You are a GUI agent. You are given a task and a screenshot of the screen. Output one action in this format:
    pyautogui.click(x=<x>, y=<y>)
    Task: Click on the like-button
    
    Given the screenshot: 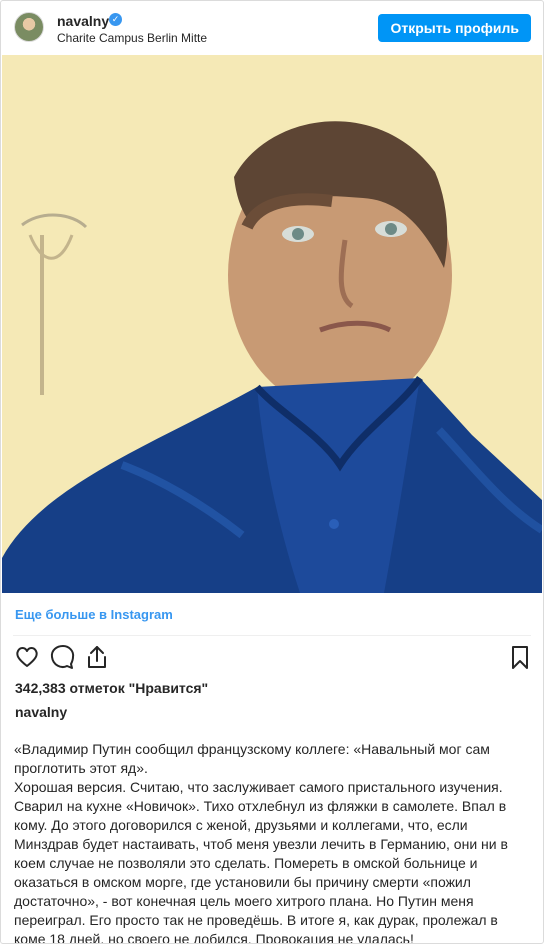 What is the action you would take?
    pyautogui.click(x=27, y=657)
    